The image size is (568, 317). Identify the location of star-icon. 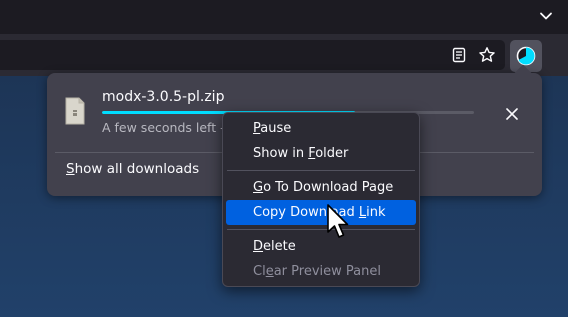
(487, 54).